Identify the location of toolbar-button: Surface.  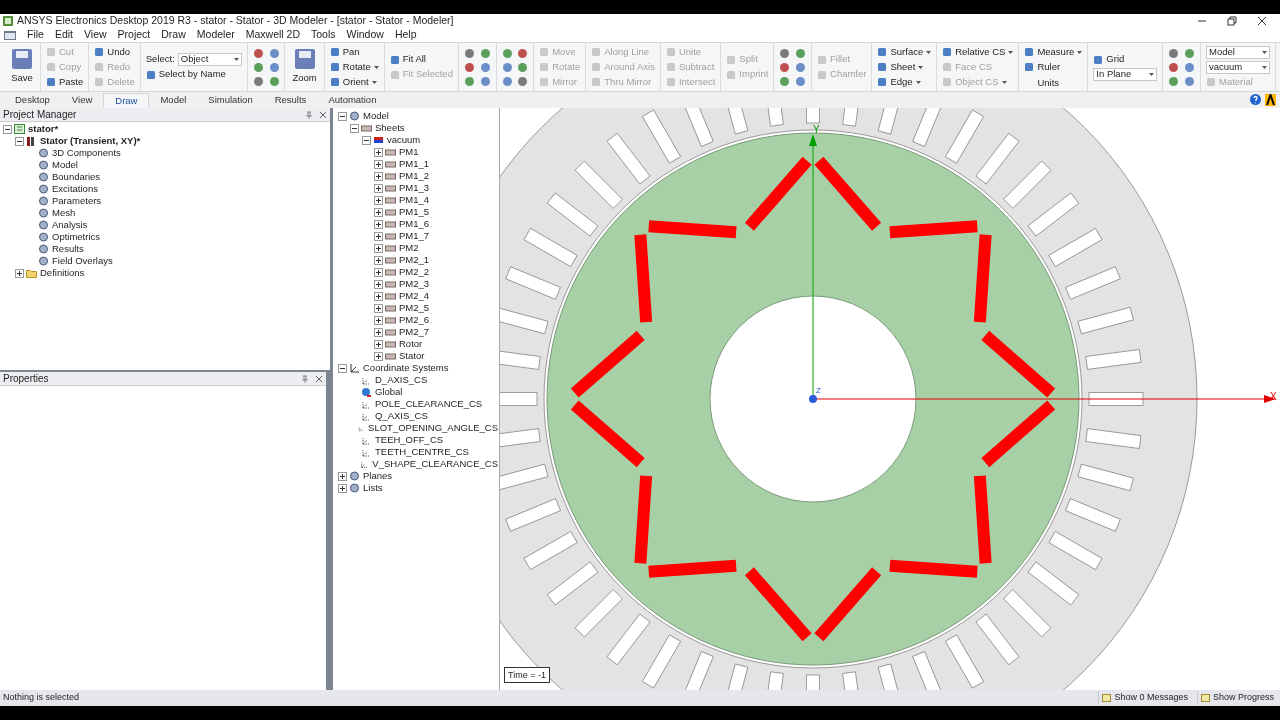
(904, 52).